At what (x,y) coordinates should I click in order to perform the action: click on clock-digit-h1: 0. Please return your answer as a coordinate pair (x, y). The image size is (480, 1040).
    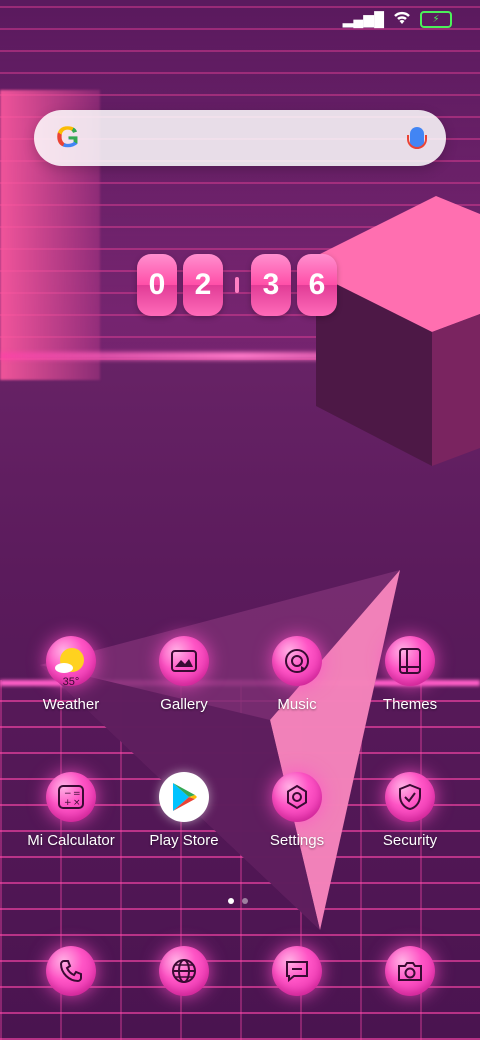
    Looking at the image, I should click on (157, 285).